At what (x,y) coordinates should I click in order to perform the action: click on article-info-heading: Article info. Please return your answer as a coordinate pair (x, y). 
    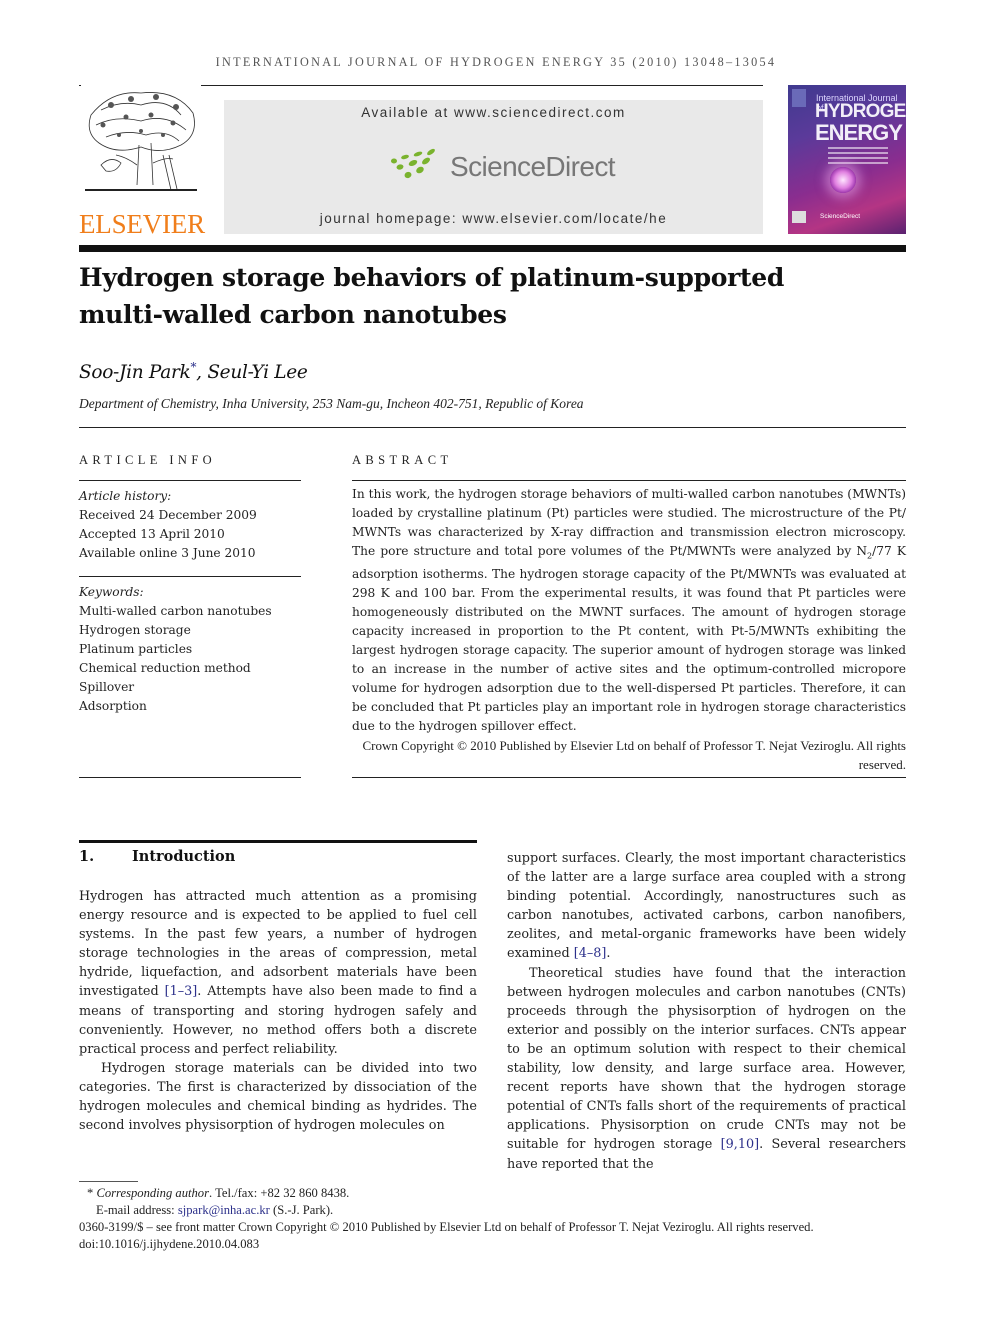
    Looking at the image, I should click on (148, 460).